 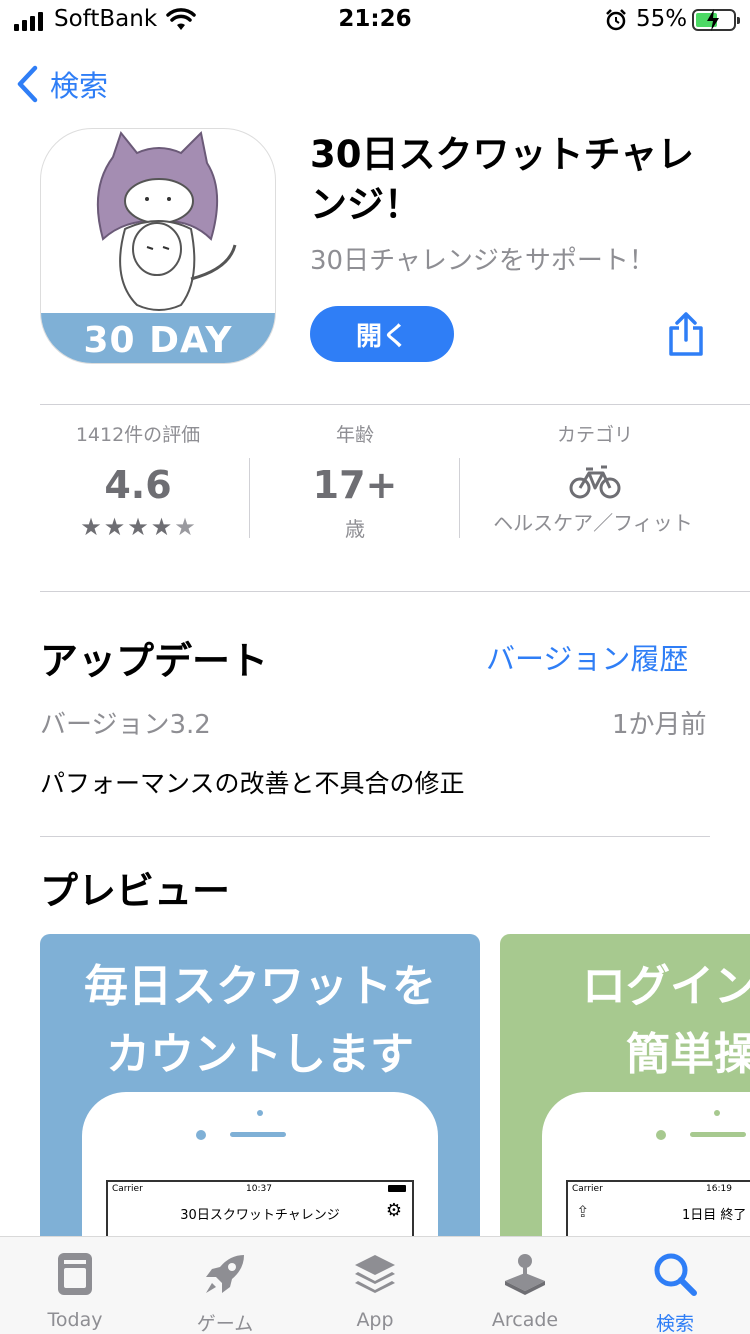 What do you see at coordinates (594, 435) in the screenshot?
I see `category-label: カテゴリ` at bounding box center [594, 435].